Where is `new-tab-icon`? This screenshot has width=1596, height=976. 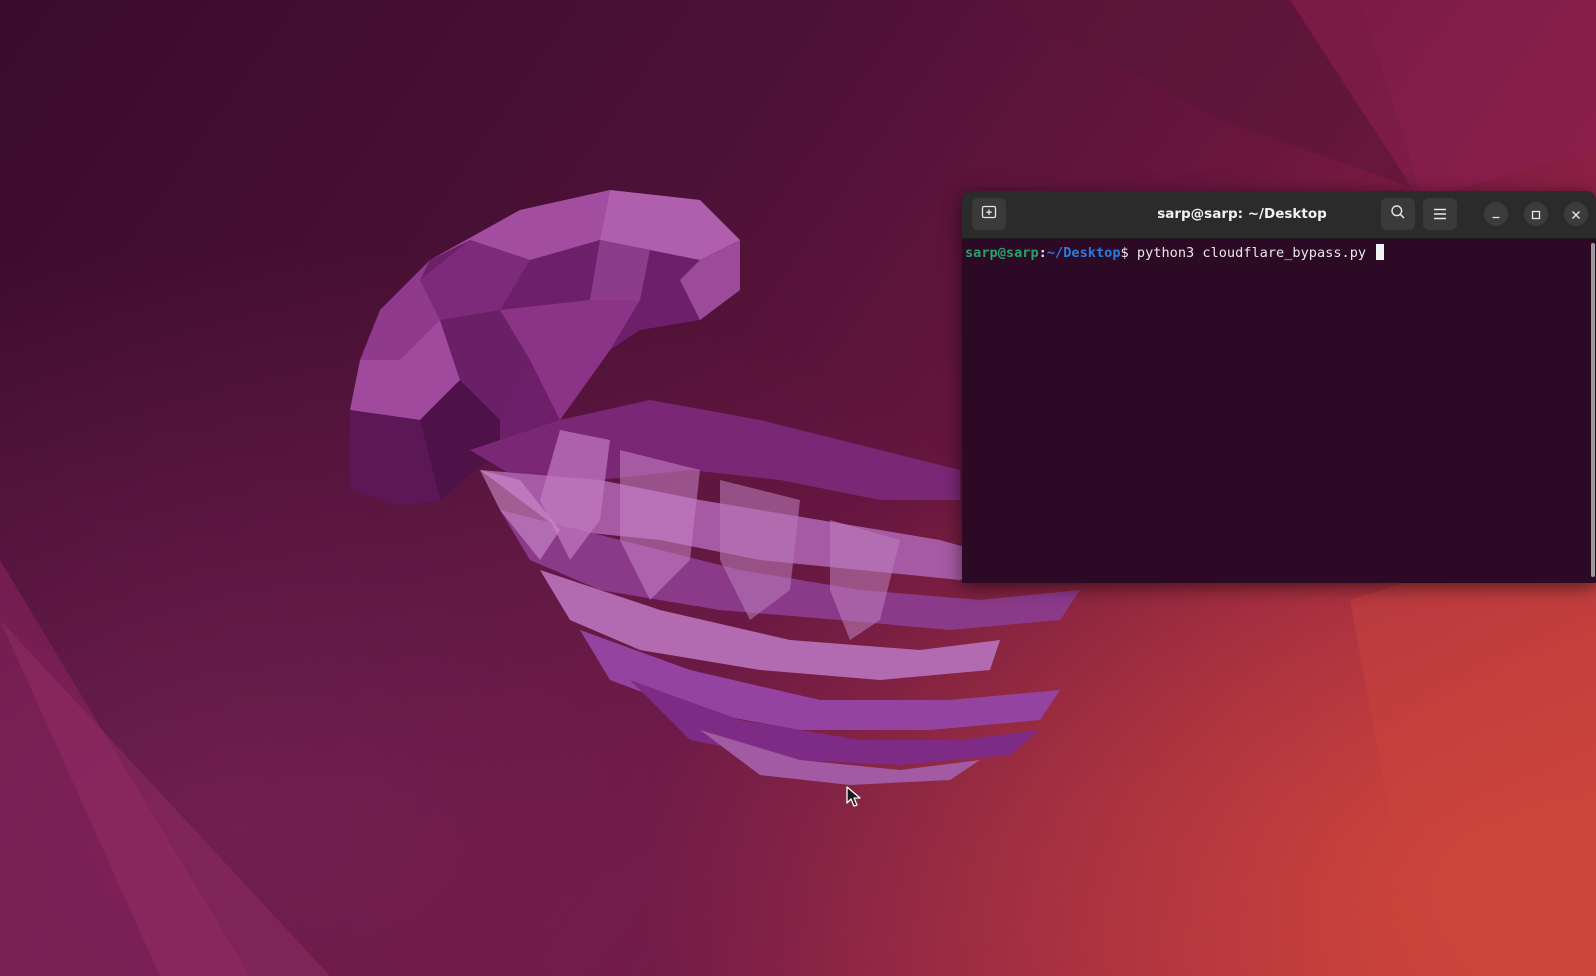 new-tab-icon is located at coordinates (989, 214).